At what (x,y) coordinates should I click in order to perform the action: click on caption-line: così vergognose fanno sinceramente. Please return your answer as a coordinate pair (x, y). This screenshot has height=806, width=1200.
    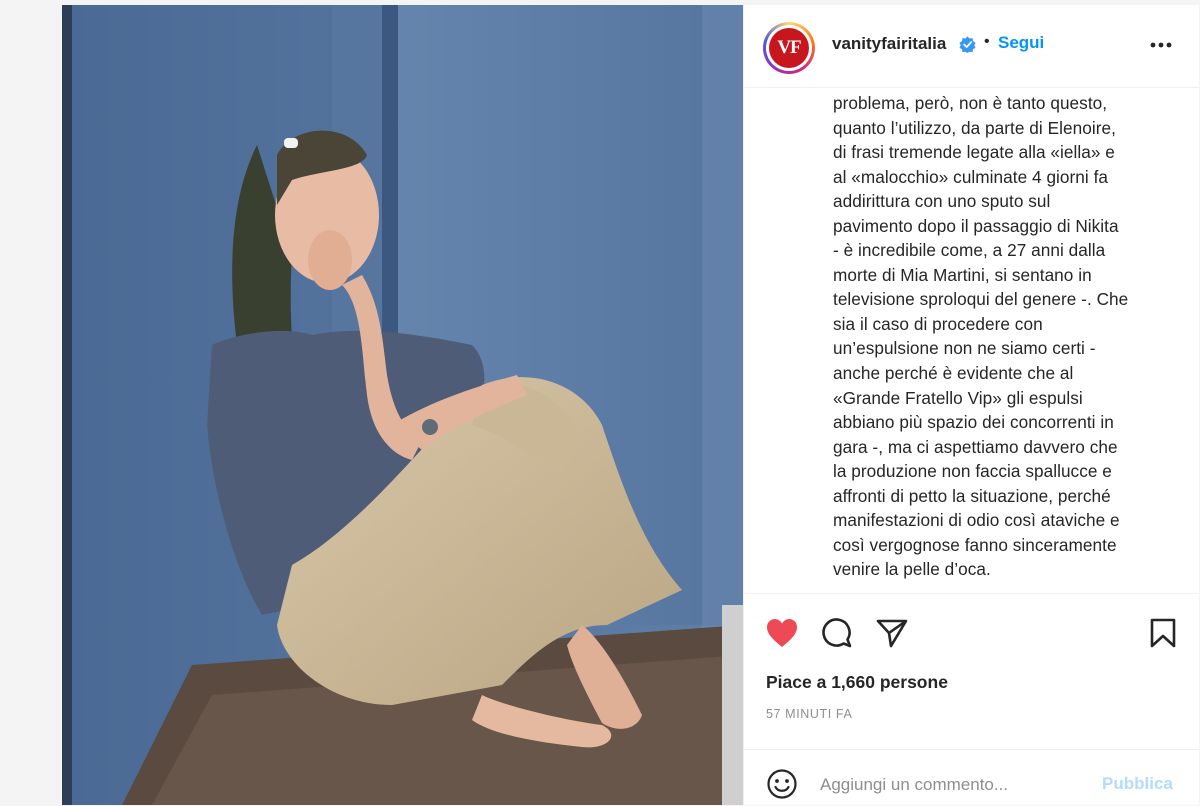
    Looking at the image, I should click on (975, 544).